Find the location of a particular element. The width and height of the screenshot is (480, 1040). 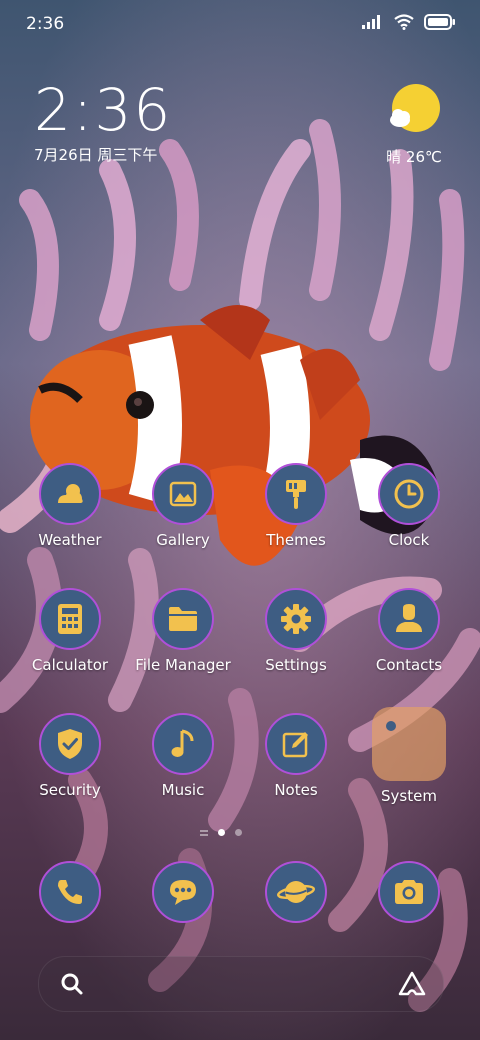

folder-group-icon is located at coordinates (409, 744).